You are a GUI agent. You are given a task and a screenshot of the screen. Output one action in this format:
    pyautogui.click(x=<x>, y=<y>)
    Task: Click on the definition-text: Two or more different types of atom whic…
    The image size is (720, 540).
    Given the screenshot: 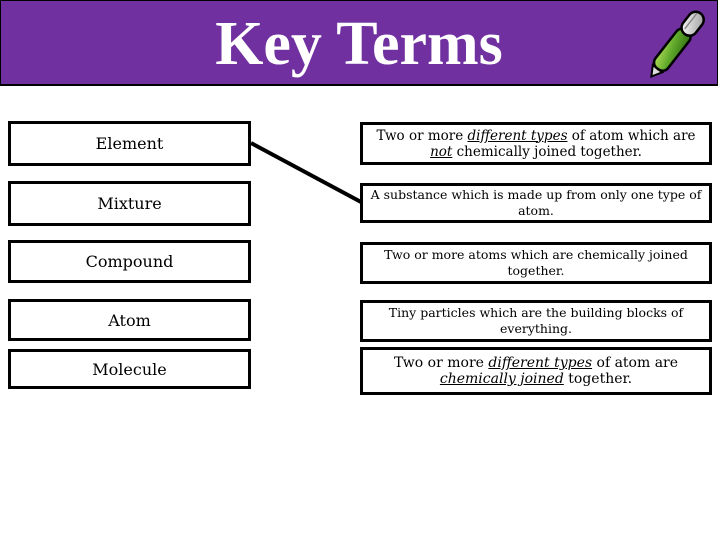 What is the action you would take?
    pyautogui.click(x=536, y=144)
    